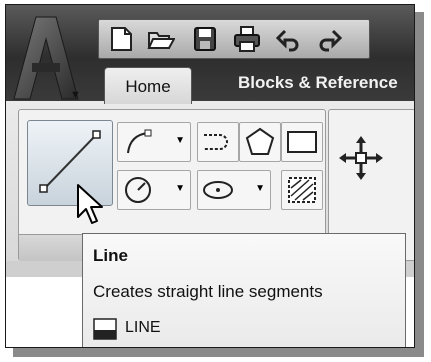  Describe the element at coordinates (154, 190) in the screenshot. I see `circle-button: ▼` at that location.